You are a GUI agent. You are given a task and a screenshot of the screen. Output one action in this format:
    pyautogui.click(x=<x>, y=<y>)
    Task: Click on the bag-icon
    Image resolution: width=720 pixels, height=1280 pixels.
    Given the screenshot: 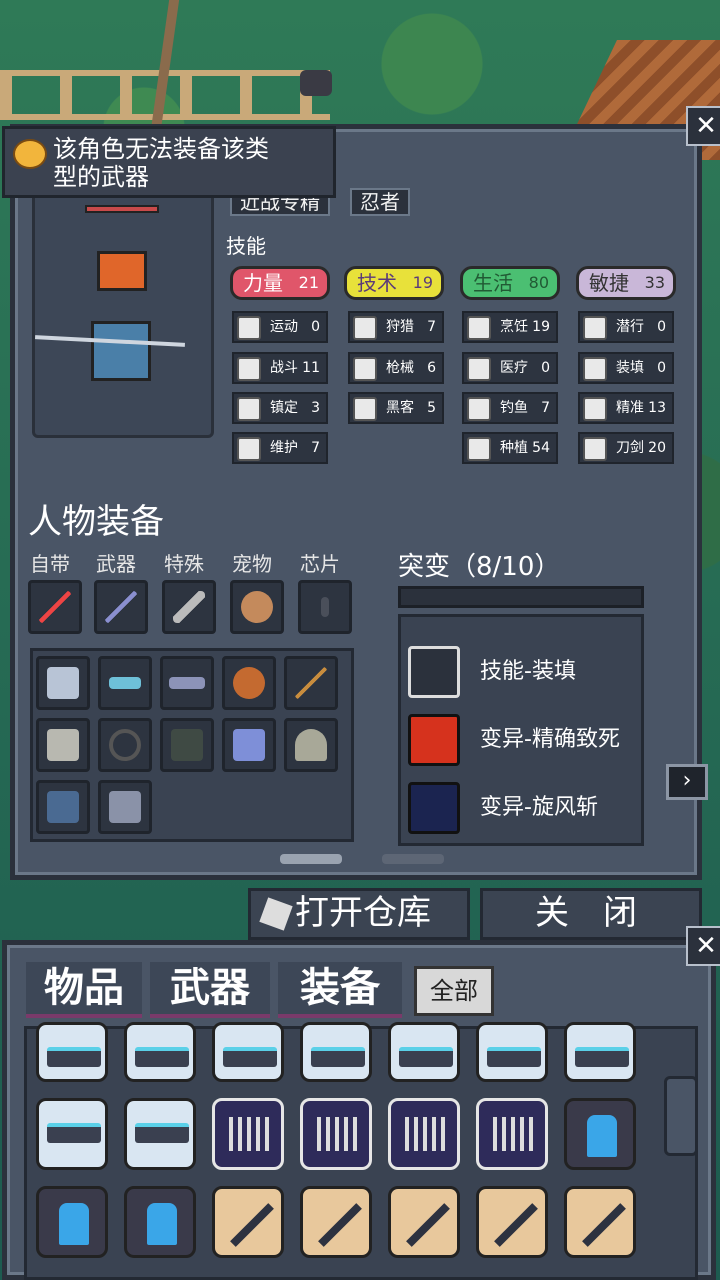 What is the action you would take?
    pyautogui.click(x=249, y=683)
    